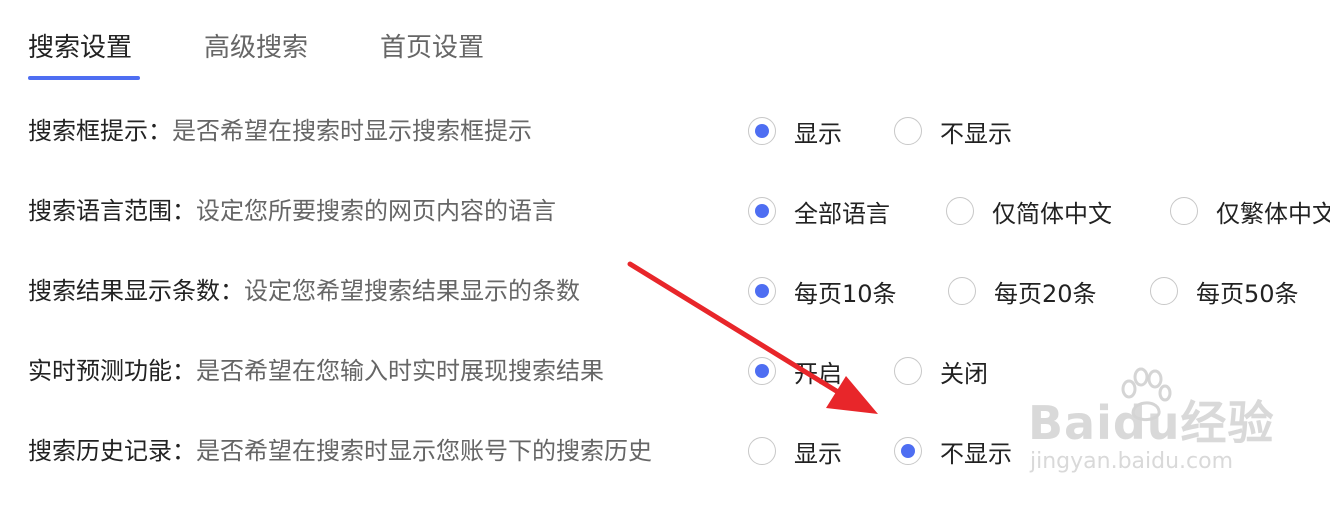 The width and height of the screenshot is (1330, 510). Describe the element at coordinates (1052, 213) in the screenshot. I see `radio-label: 仅简体中文` at that location.